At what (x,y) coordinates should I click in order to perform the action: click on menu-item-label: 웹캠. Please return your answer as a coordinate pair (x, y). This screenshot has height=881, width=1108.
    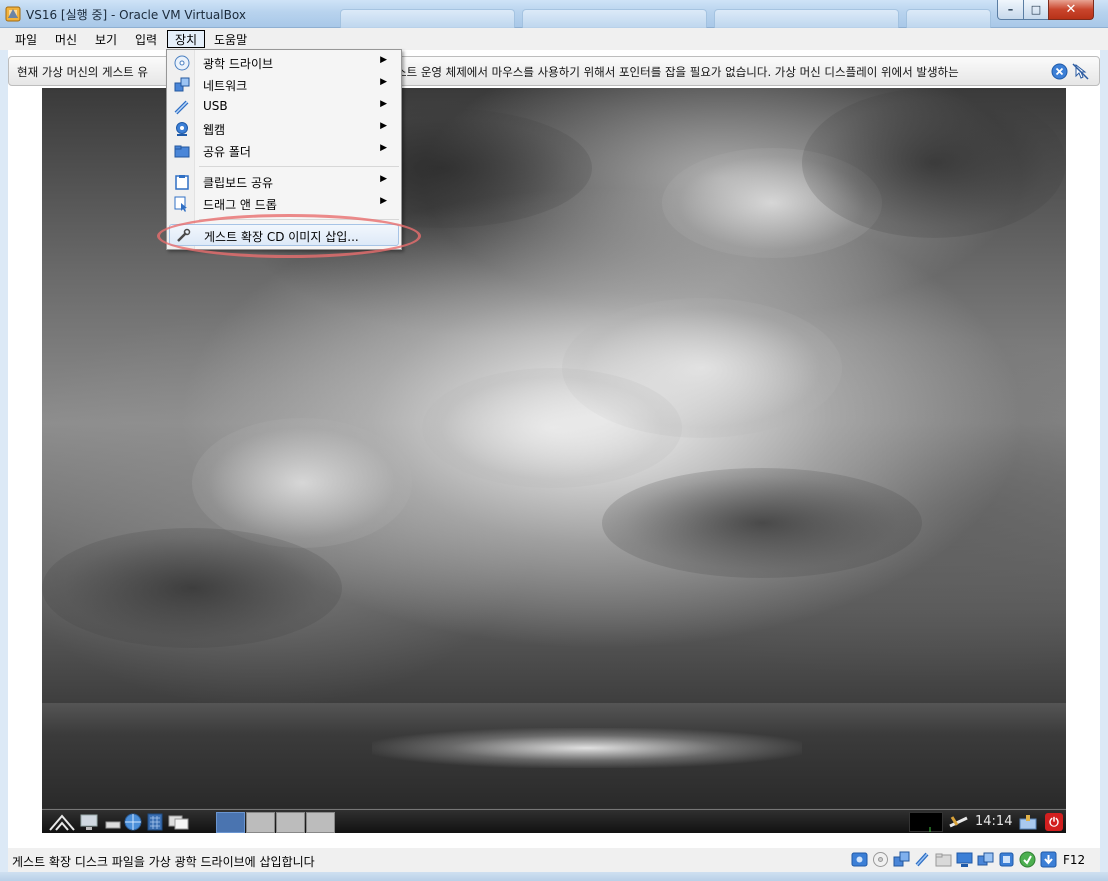
    Looking at the image, I should click on (214, 130).